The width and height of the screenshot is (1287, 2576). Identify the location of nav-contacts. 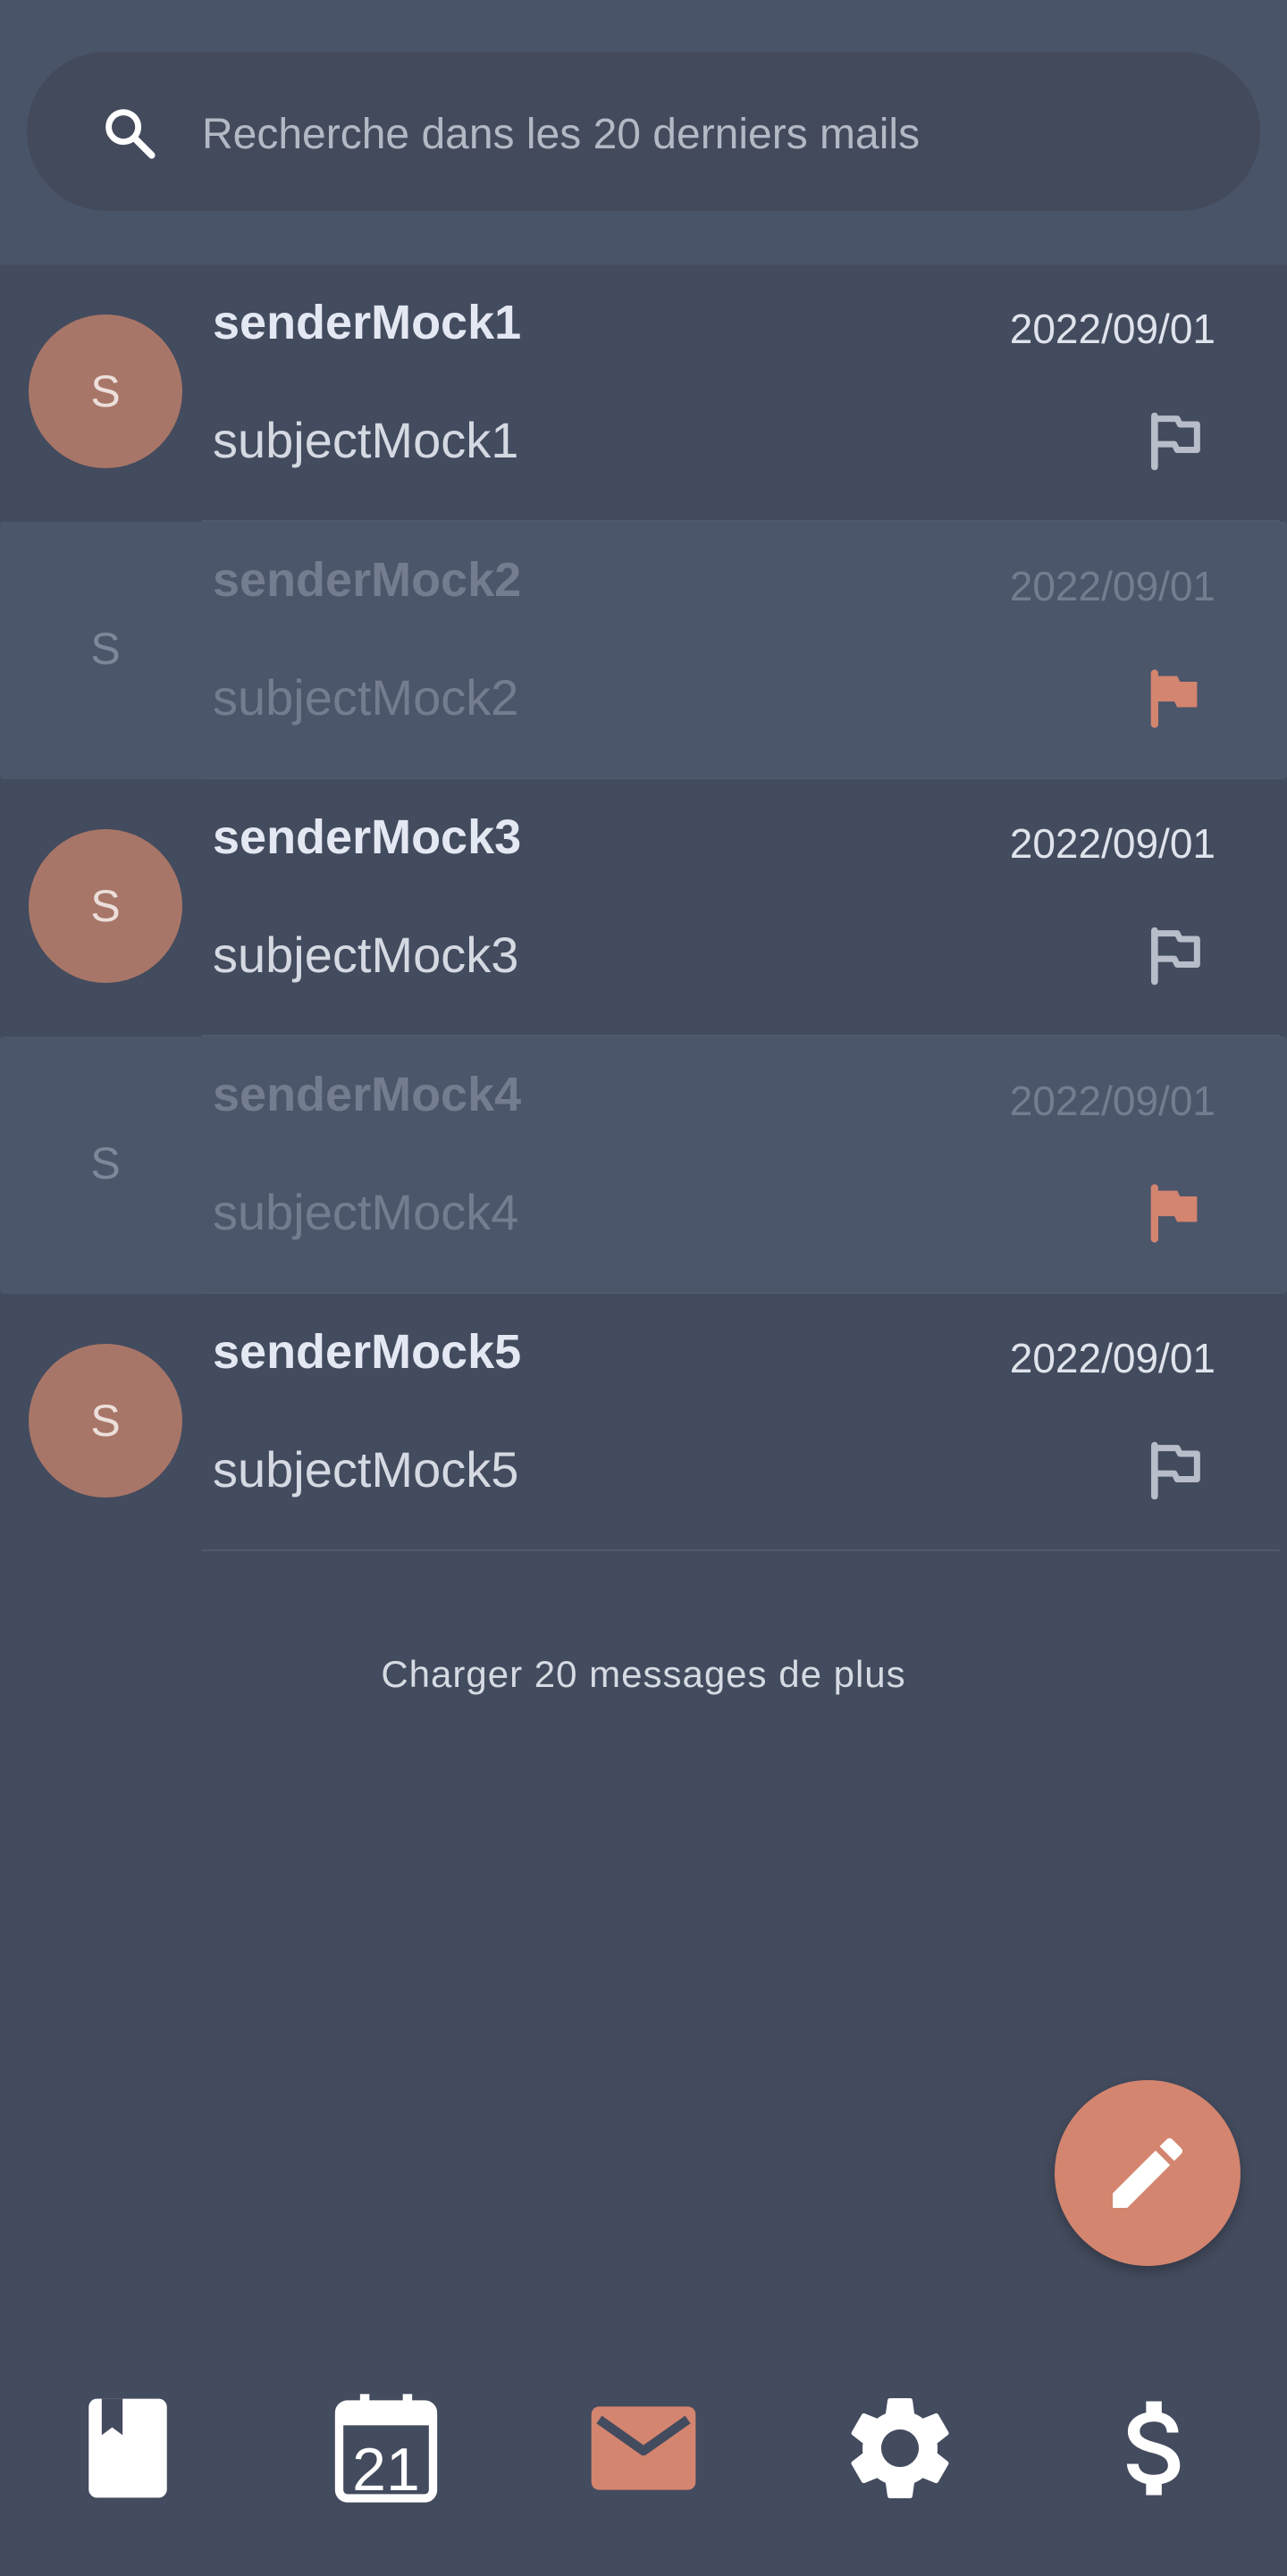
(128, 2448).